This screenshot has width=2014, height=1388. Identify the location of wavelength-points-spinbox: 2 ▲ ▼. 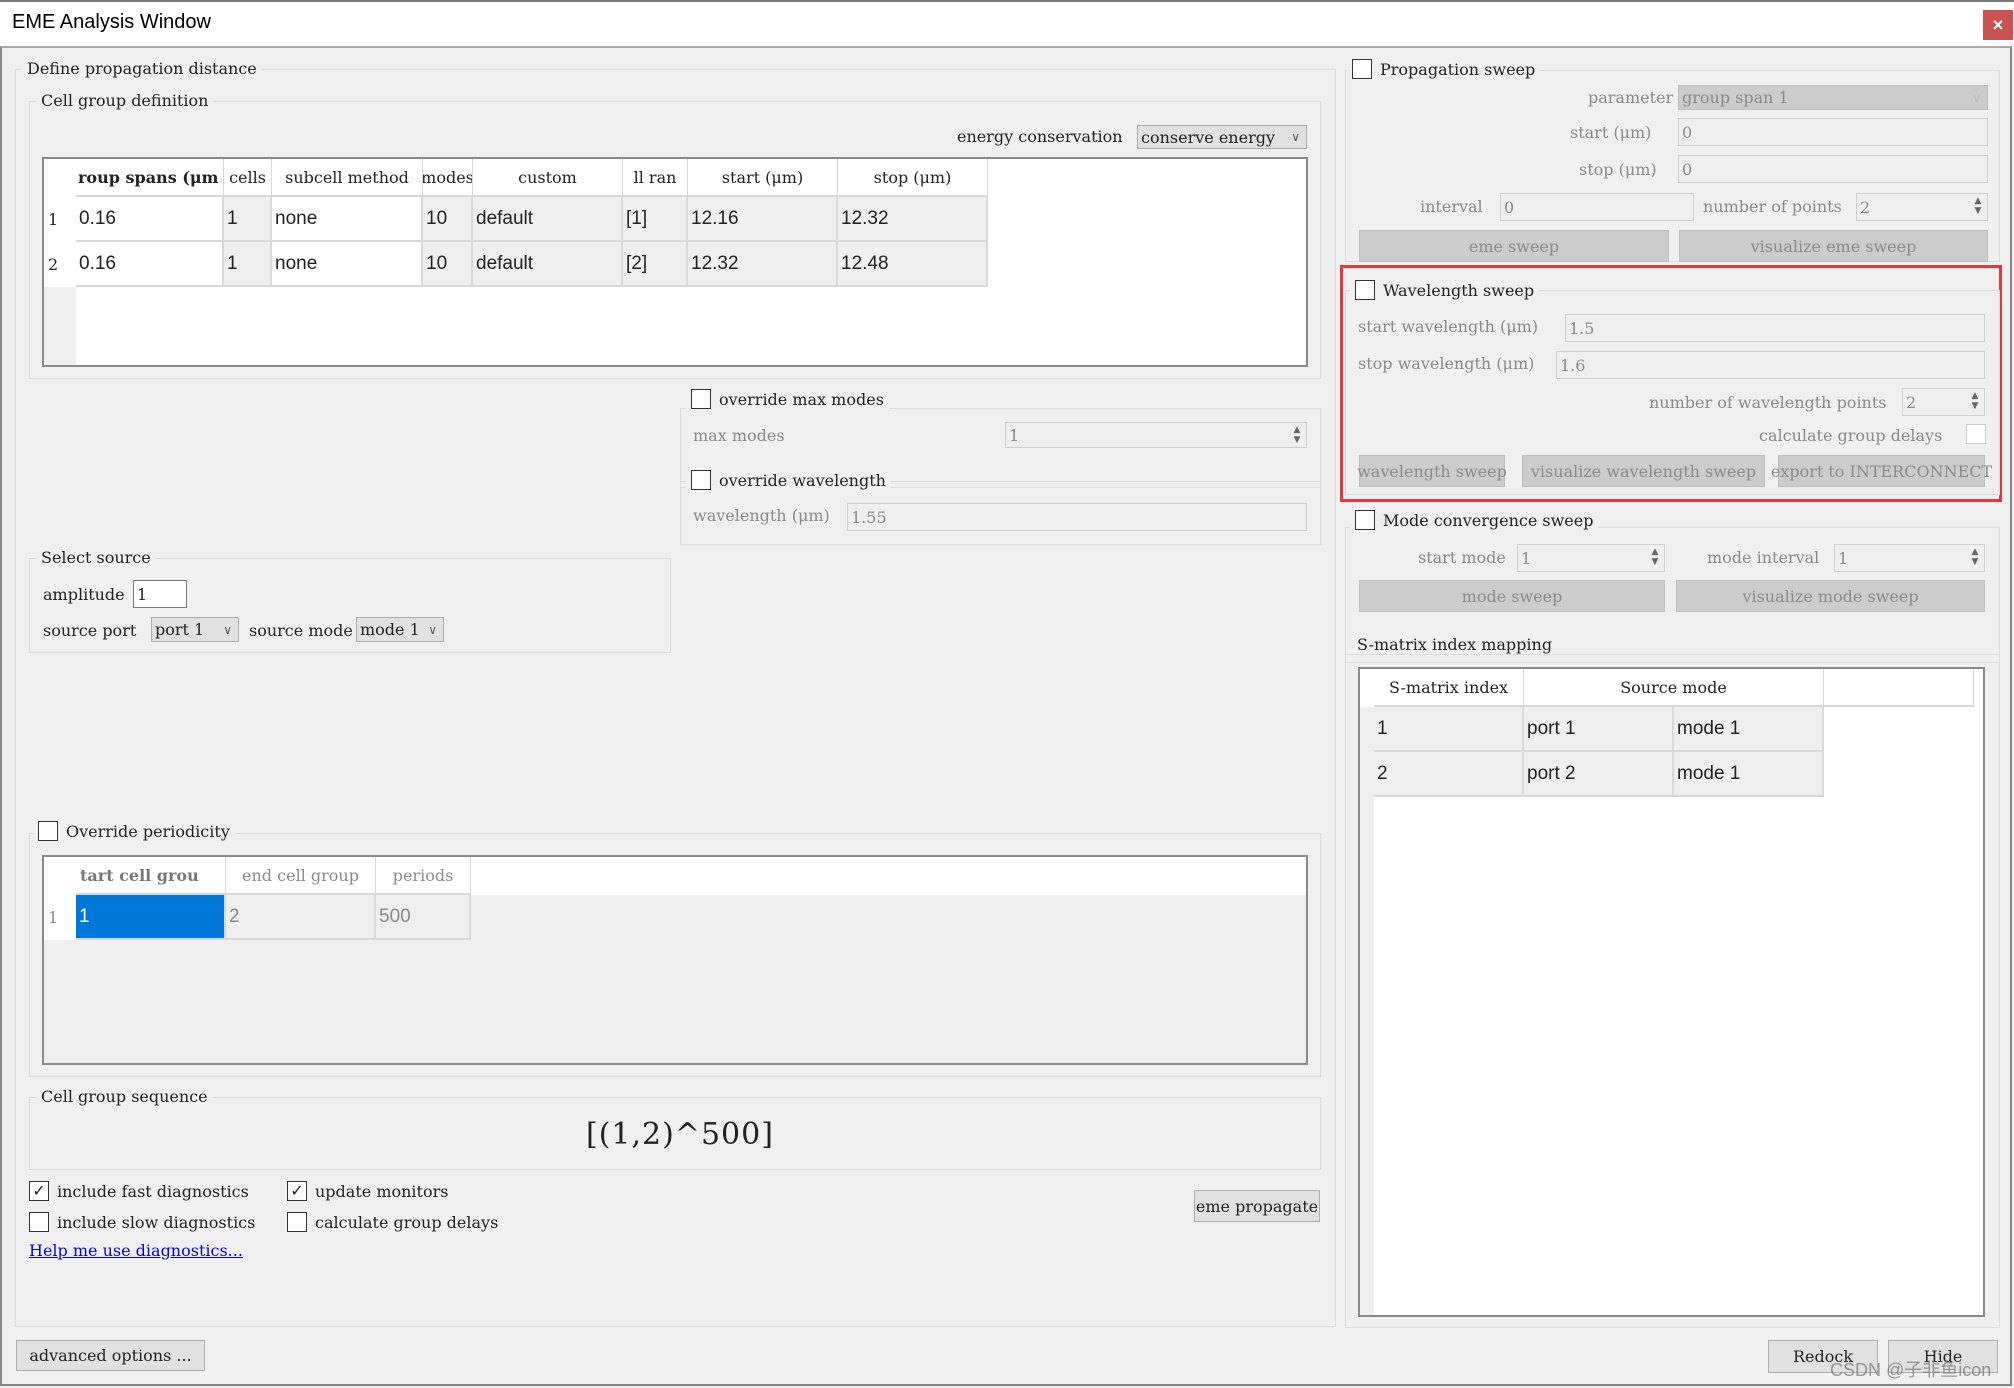
(1943, 402).